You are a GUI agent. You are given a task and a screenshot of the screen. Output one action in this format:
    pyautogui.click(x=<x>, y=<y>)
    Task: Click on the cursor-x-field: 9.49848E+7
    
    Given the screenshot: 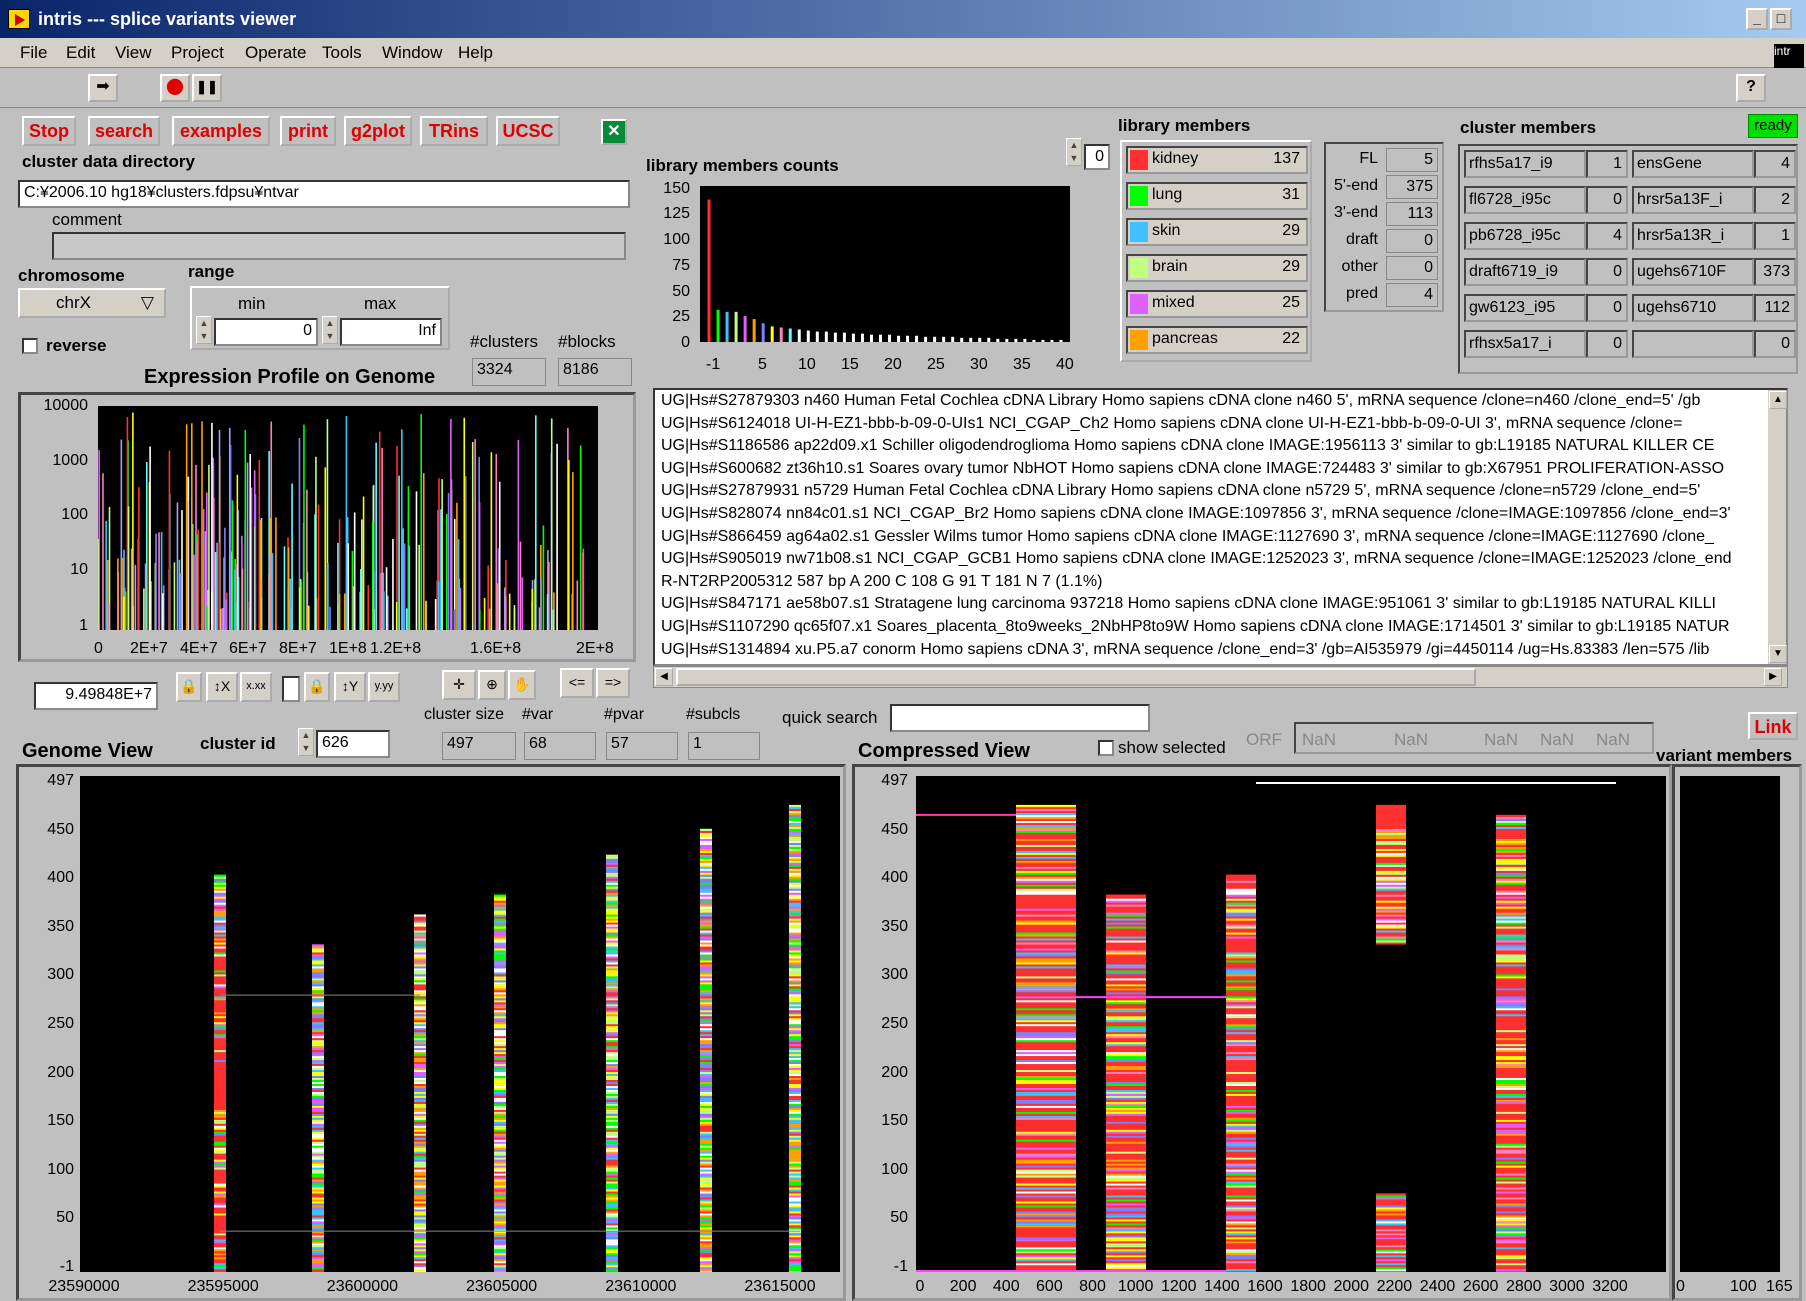 What is the action you would take?
    pyautogui.click(x=96, y=696)
    